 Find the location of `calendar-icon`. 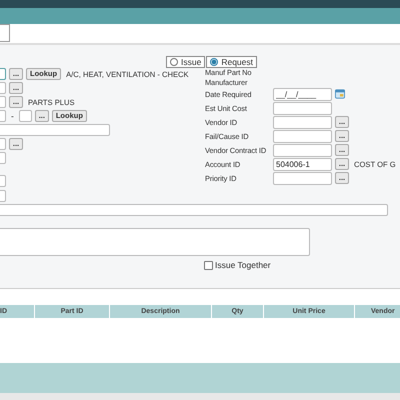

calendar-icon is located at coordinates (340, 94).